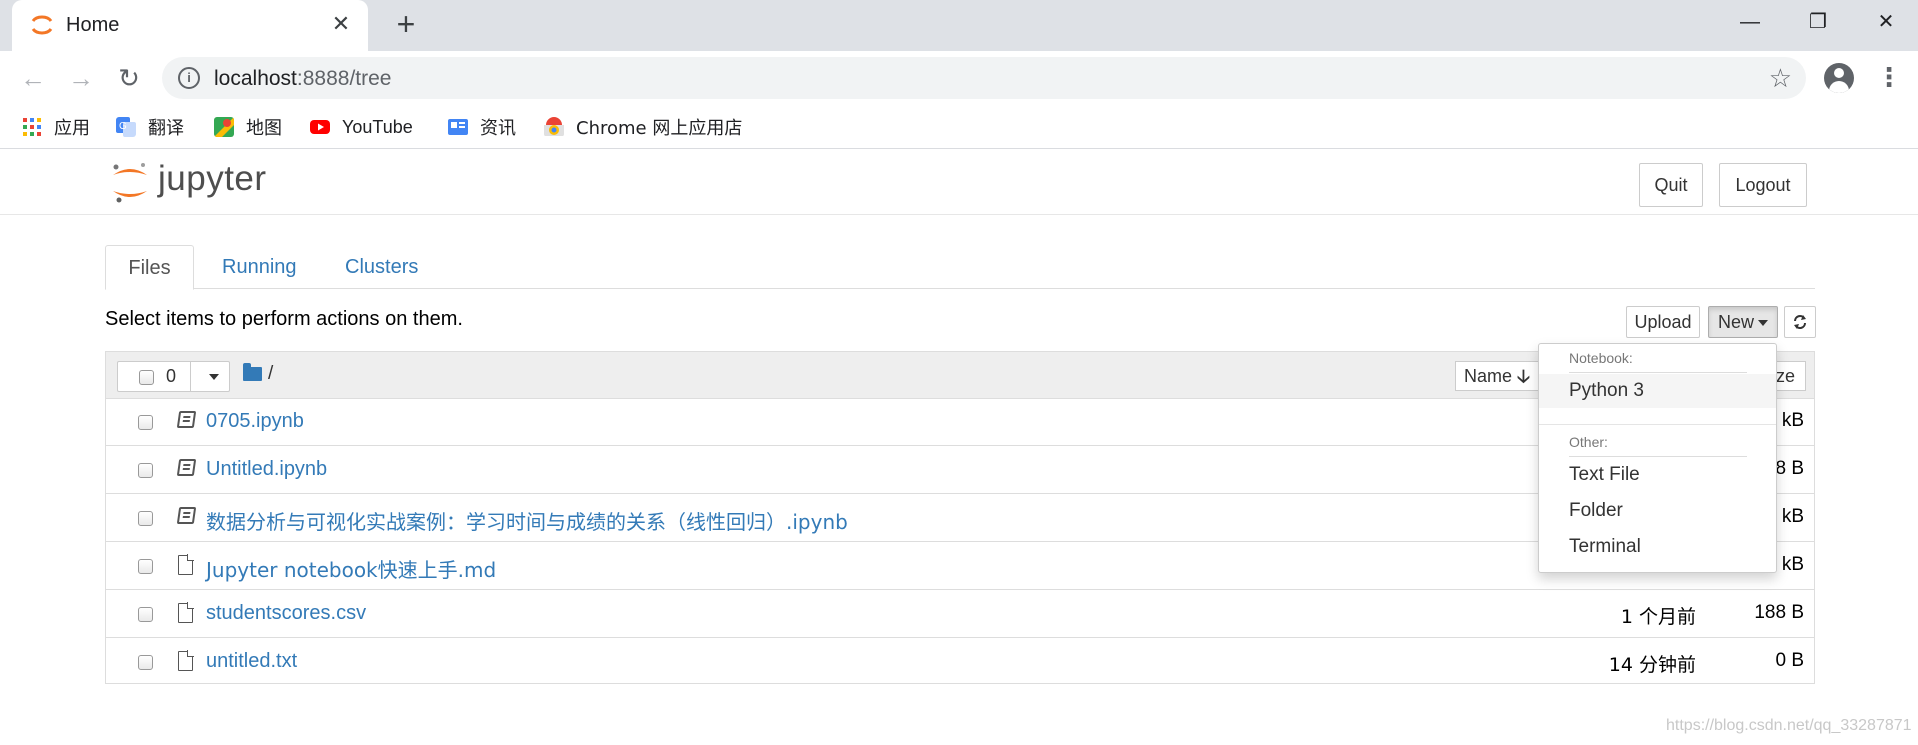 This screenshot has width=1918, height=745. What do you see at coordinates (361, 127) in the screenshot?
I see `bookmark-youtube: YouTube` at bounding box center [361, 127].